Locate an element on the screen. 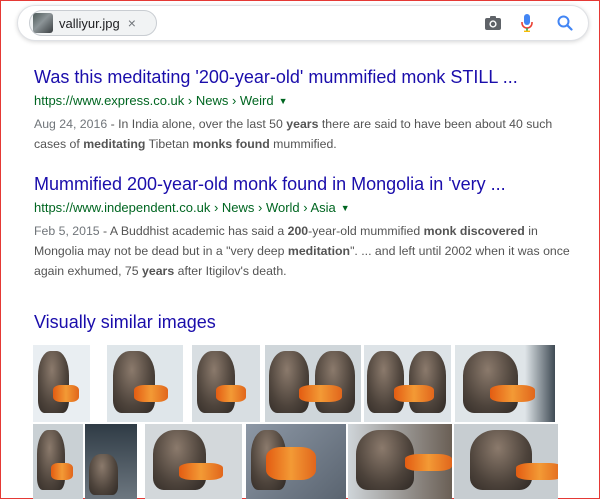 This screenshot has width=600, height=499. snippet-bold-term: monk discovered is located at coordinates (474, 231).